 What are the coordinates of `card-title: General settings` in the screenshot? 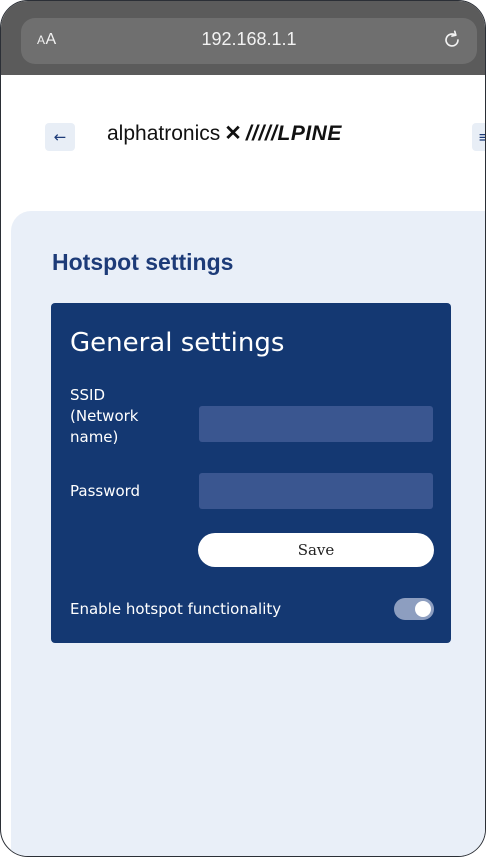 It's located at (177, 343).